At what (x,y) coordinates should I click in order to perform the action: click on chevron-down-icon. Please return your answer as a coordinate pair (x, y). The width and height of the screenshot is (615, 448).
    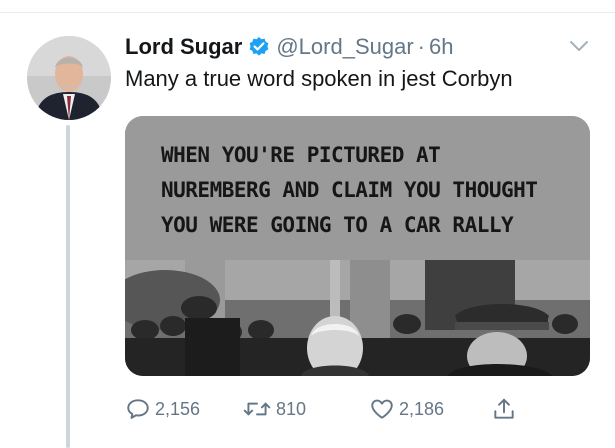
    Looking at the image, I should click on (579, 46).